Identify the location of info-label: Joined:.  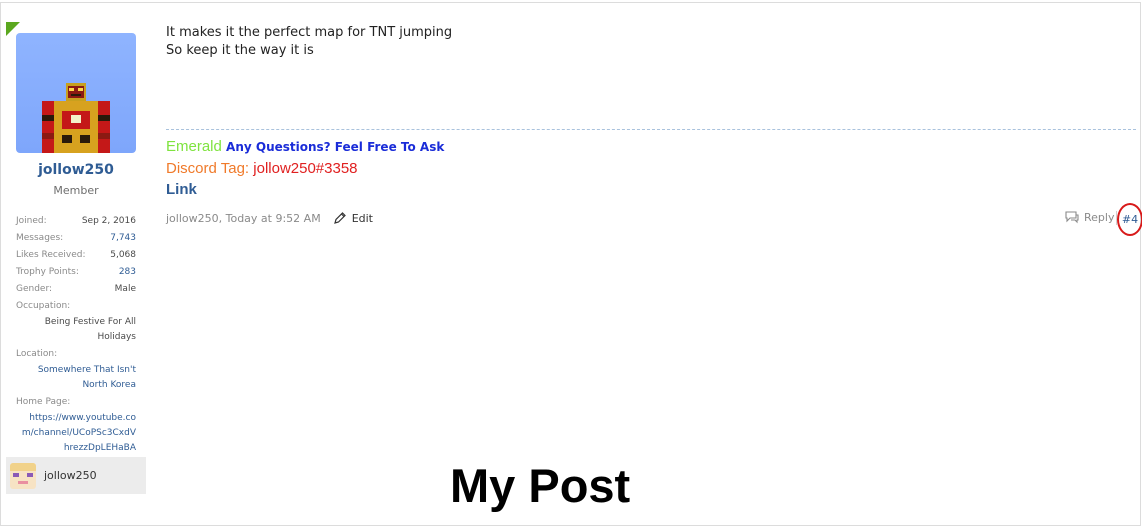
(31, 221).